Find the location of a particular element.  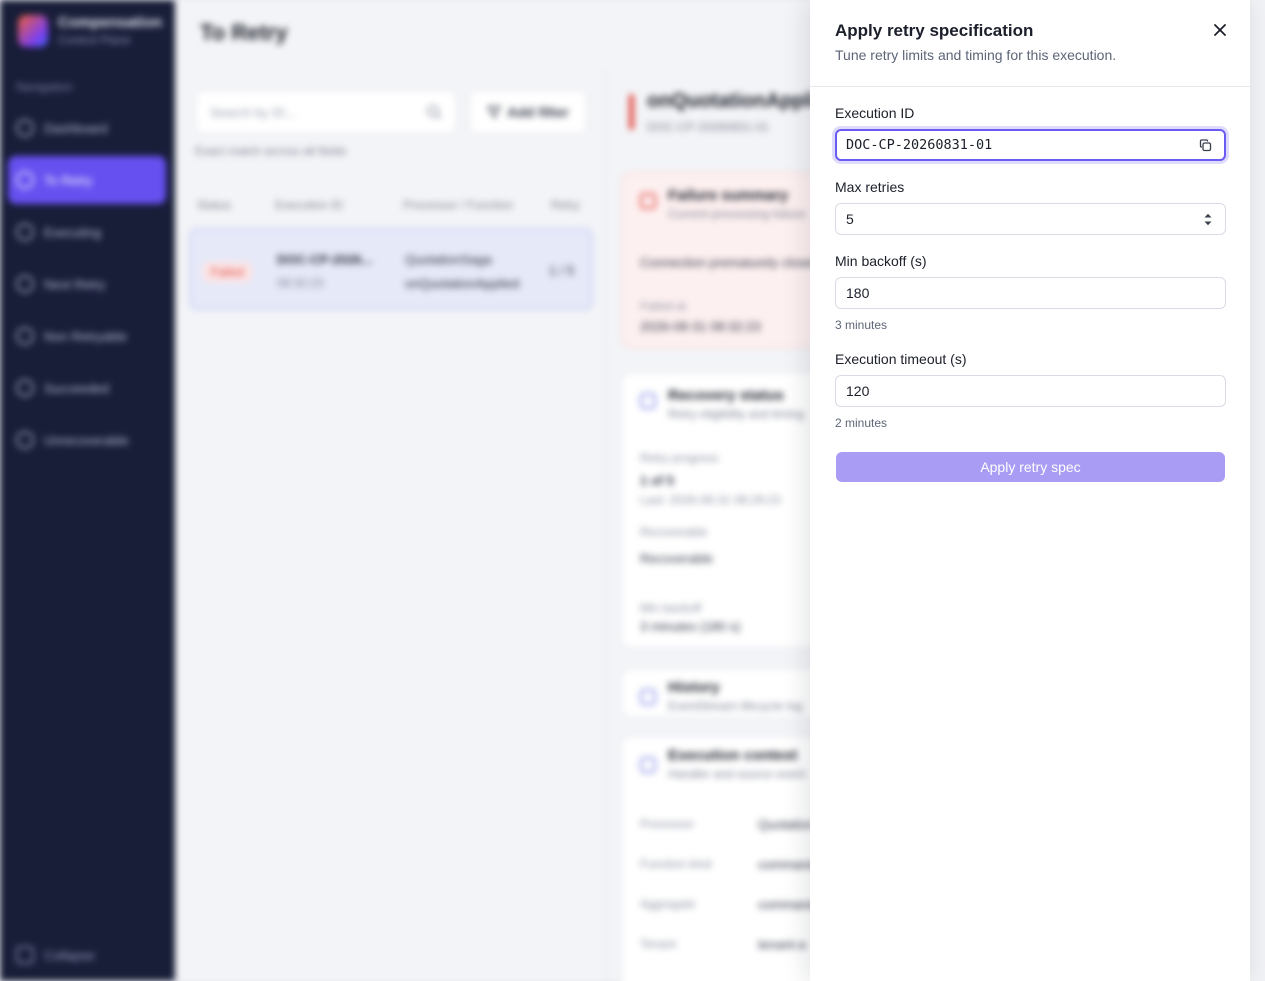

max-retries-input is located at coordinates (1023, 219).